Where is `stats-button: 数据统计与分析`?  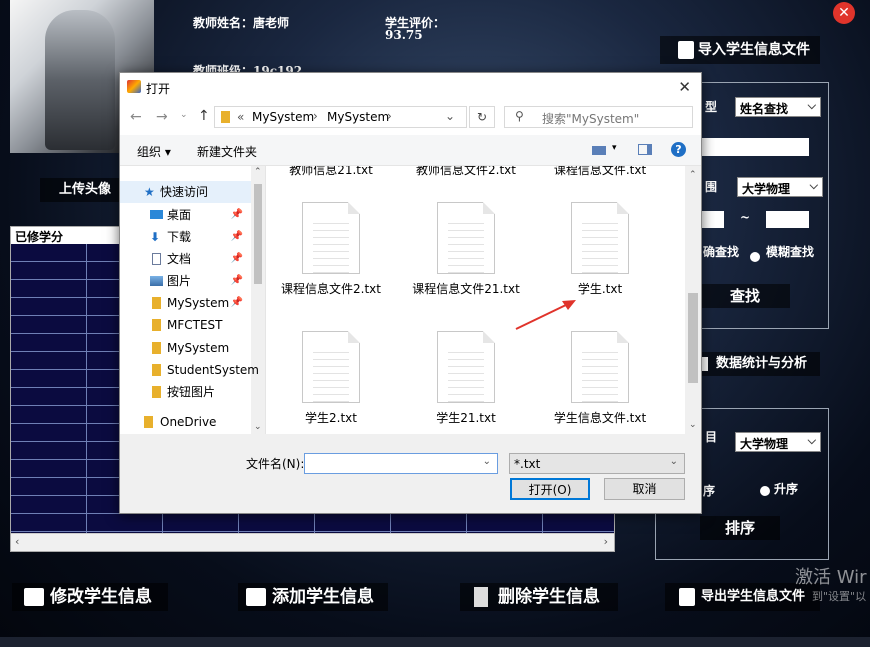
stats-button: 数据统计与分析 is located at coordinates (760, 364).